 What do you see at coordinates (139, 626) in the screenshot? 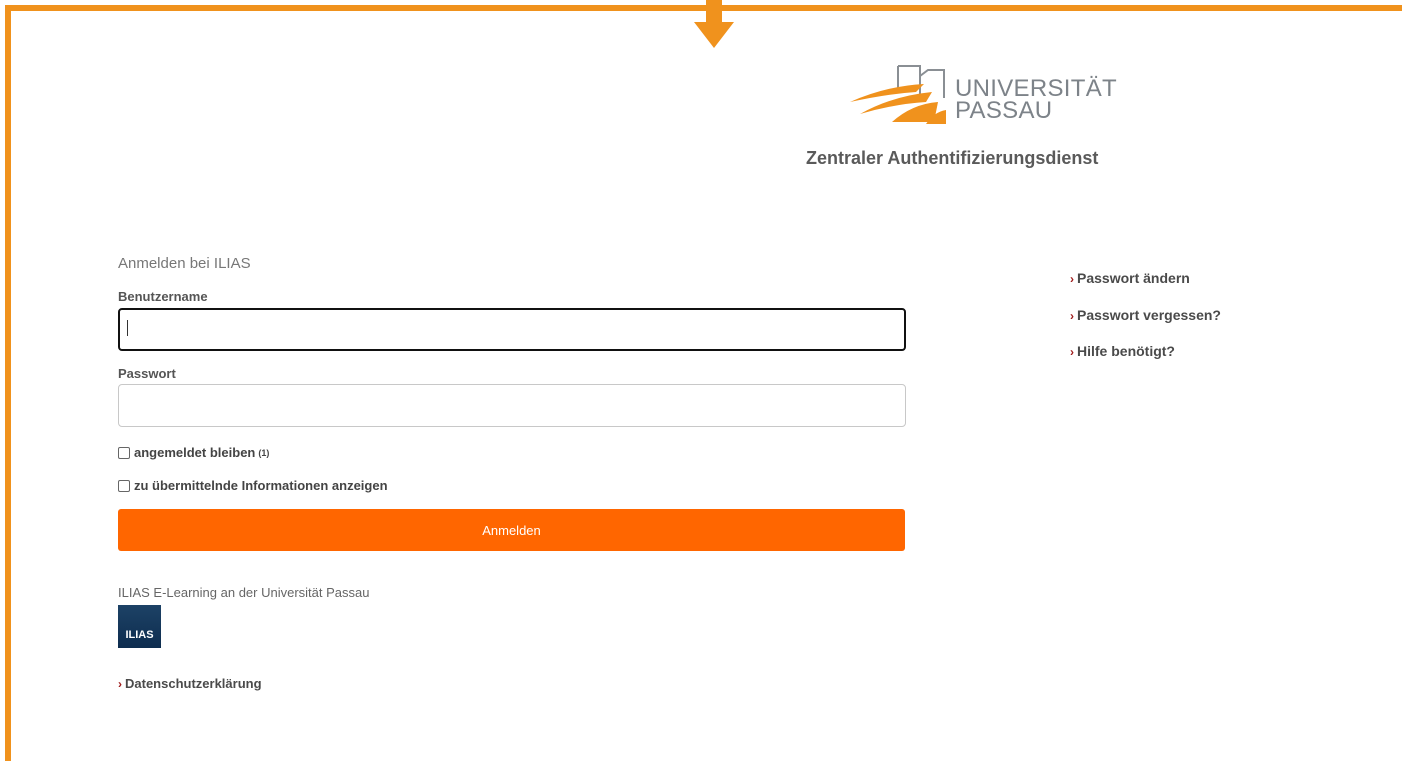
I see `ilias-logo: ILIAS` at bounding box center [139, 626].